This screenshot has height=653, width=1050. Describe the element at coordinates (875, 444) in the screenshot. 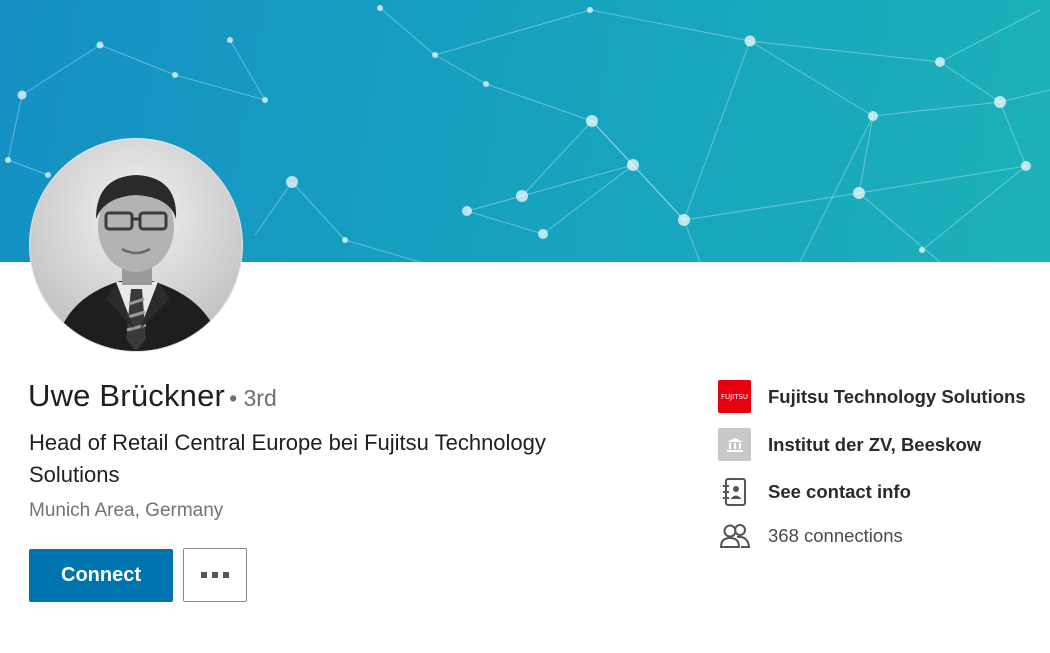

I see `school-label: Institut der ZV, Beeskow` at that location.